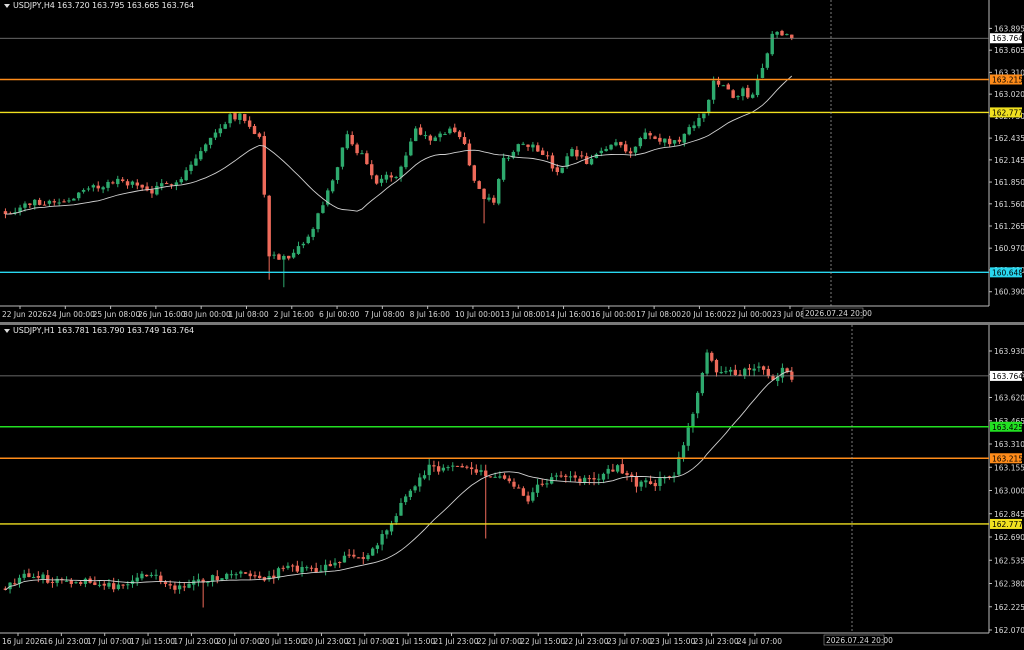 This screenshot has height=650, width=1024. I want to click on x-tick-label: 10 Jul 00:00, so click(477, 314).